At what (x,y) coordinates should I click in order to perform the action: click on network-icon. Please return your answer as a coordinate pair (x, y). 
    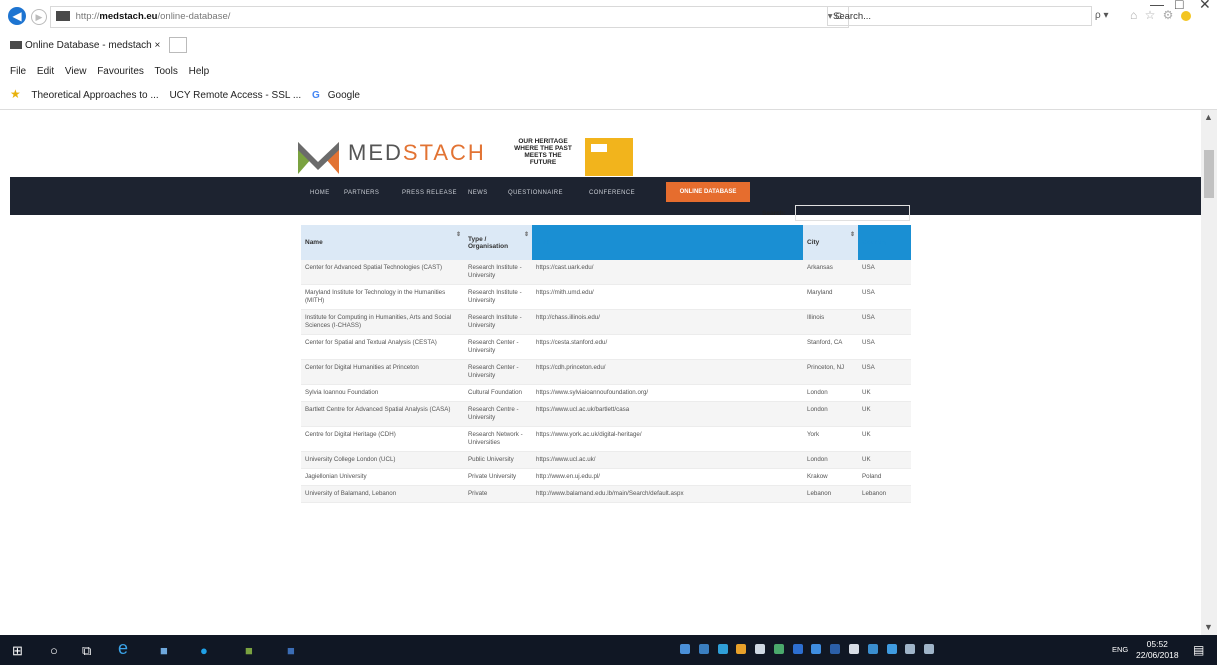
    Looking at the image, I should click on (910, 649).